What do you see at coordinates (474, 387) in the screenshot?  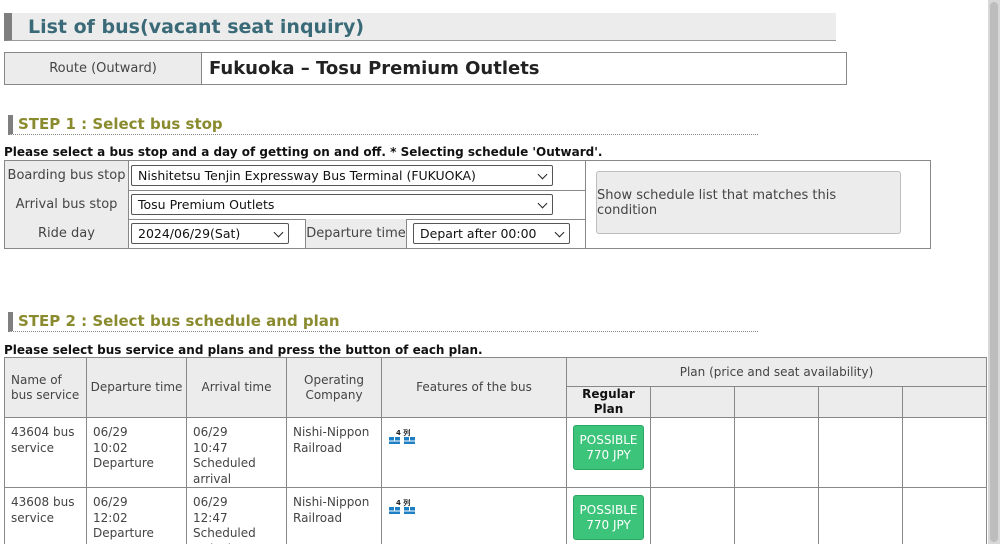 I see `col-header-features: Features of the bus` at bounding box center [474, 387].